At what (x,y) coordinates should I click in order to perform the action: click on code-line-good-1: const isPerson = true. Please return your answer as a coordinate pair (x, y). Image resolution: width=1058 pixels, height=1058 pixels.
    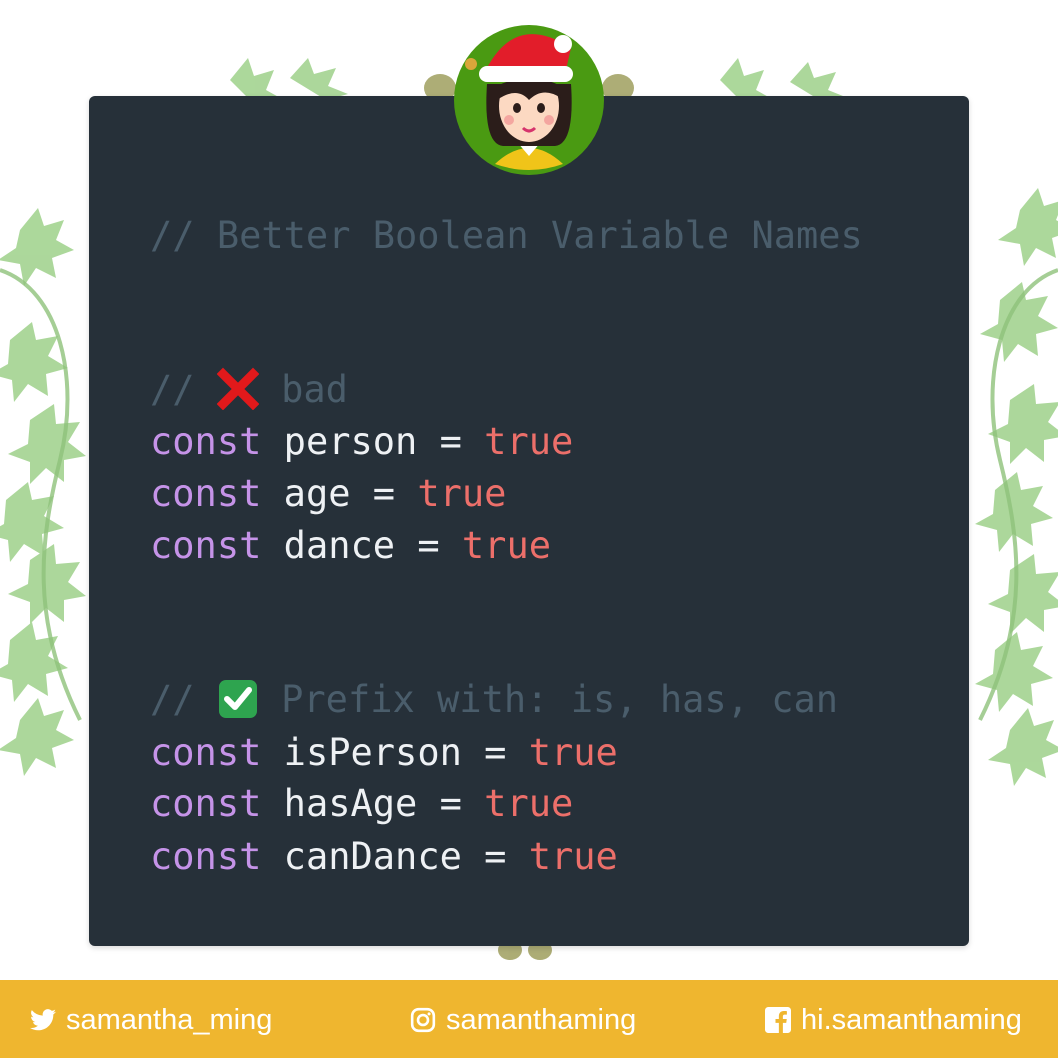
    Looking at the image, I should click on (384, 753).